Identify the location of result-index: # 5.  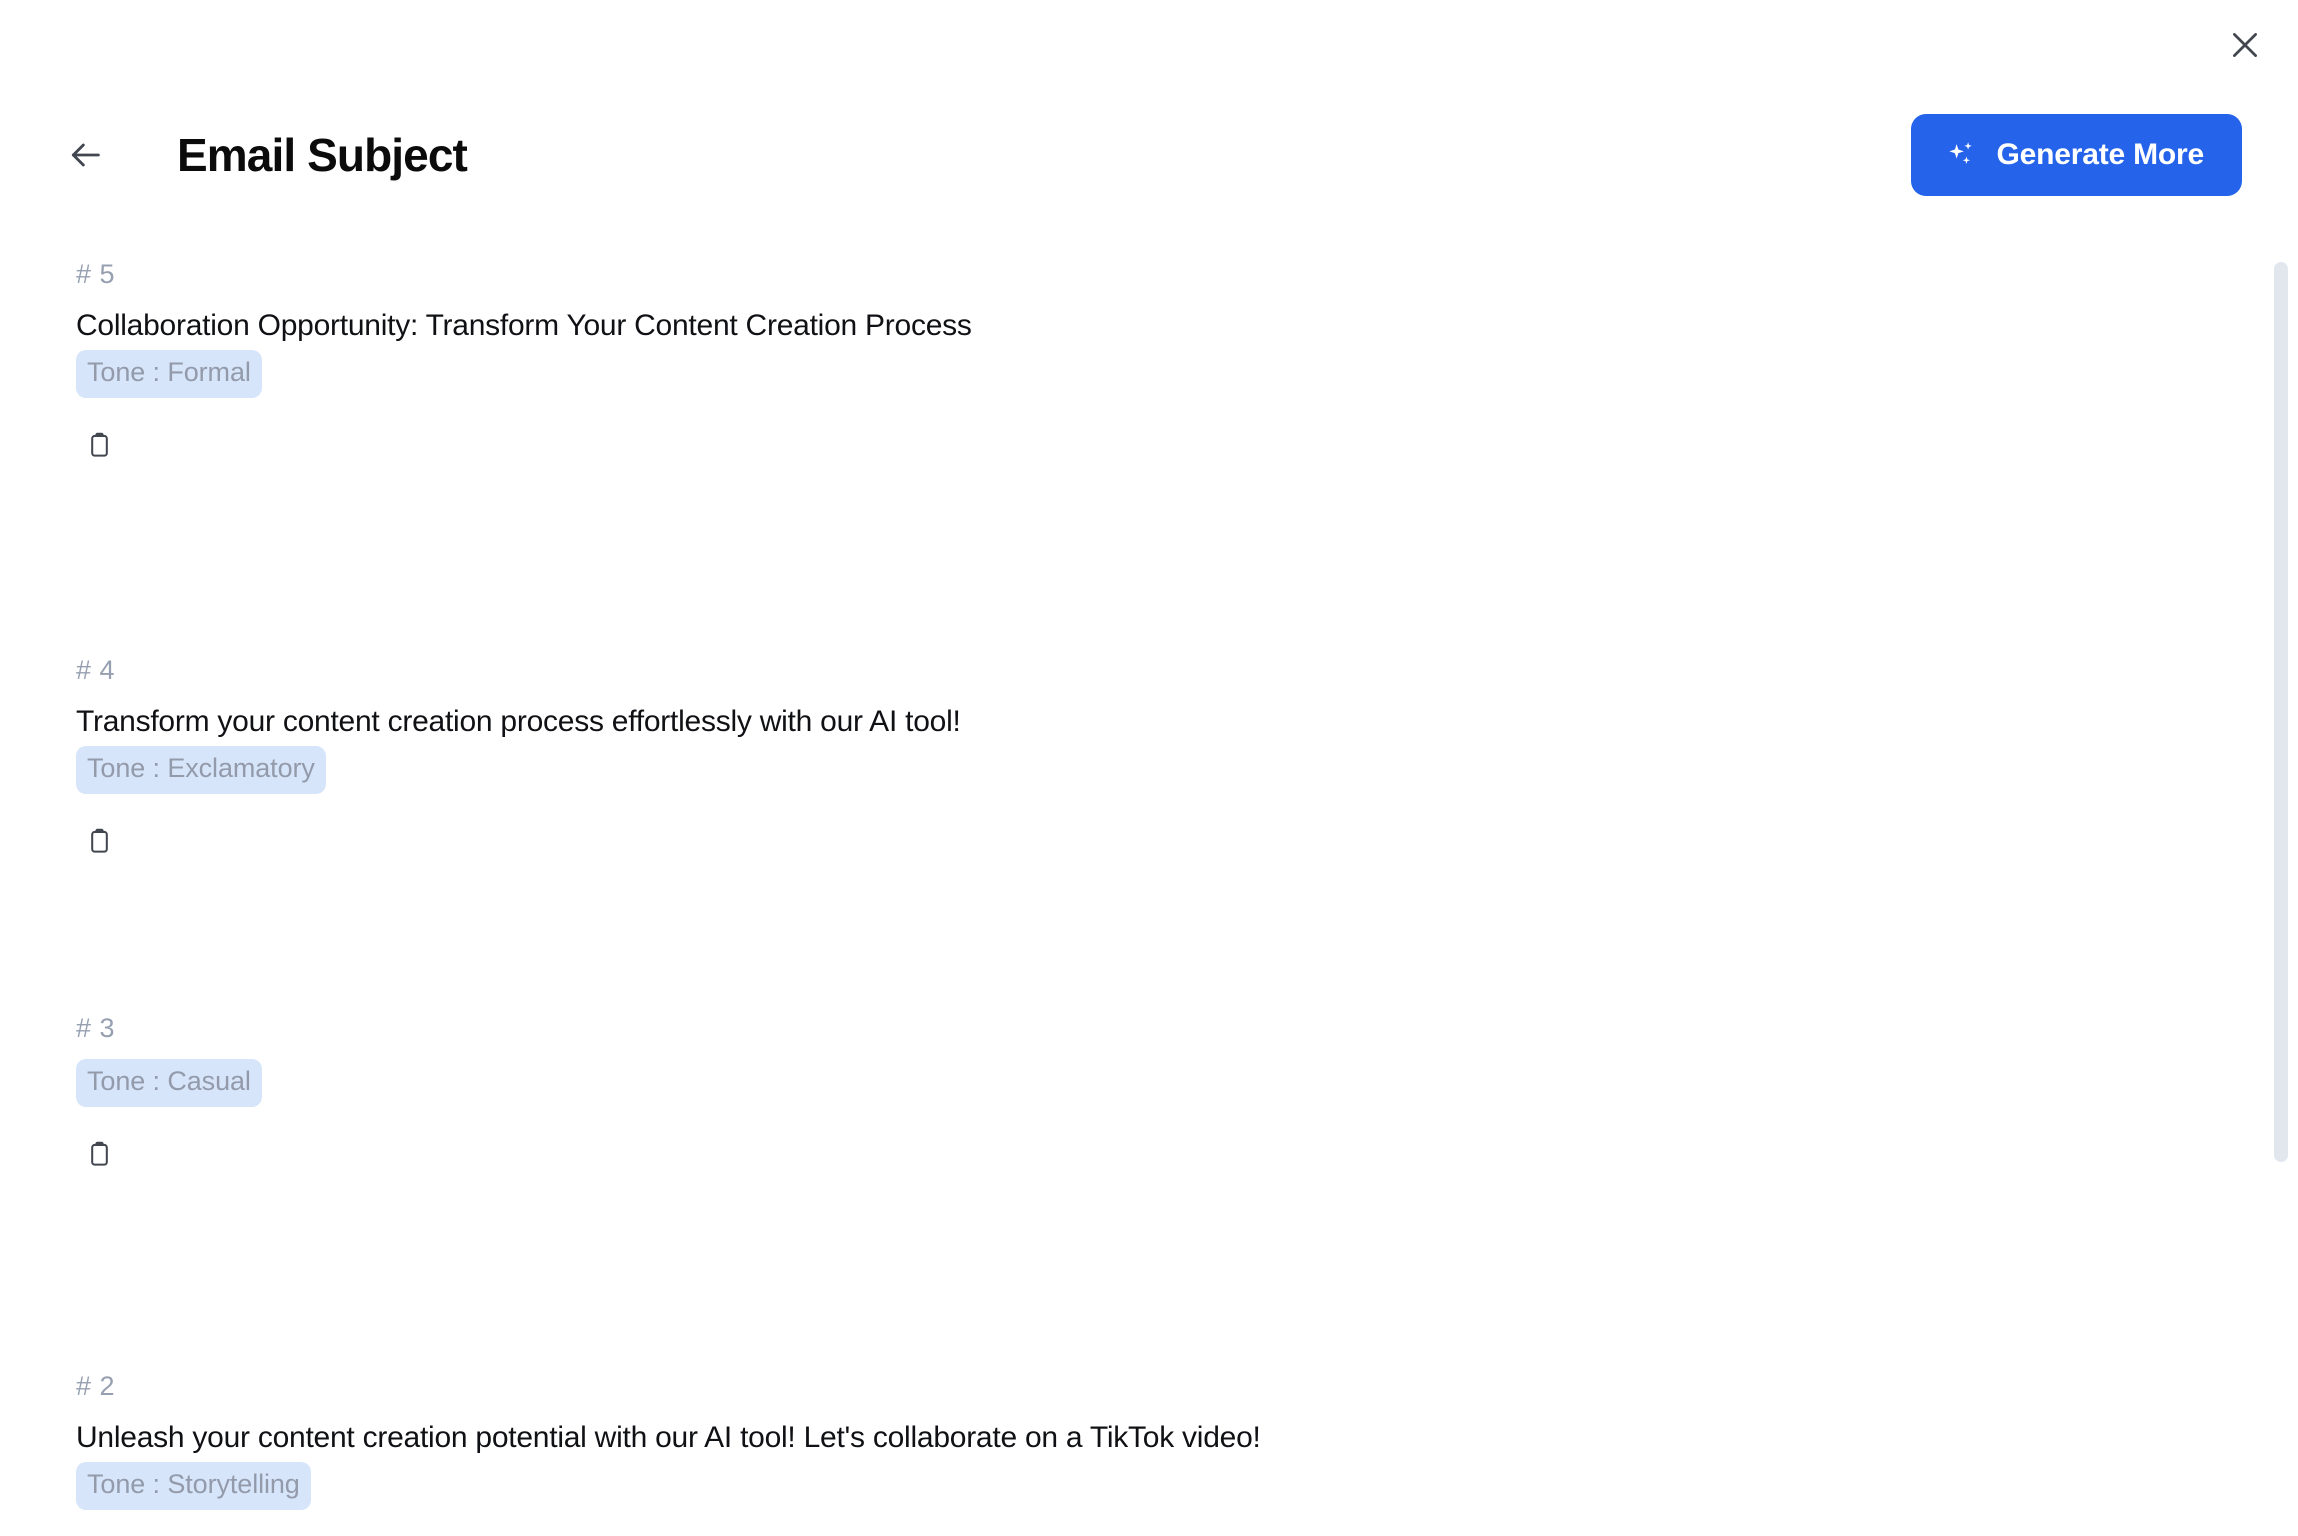
(96, 274).